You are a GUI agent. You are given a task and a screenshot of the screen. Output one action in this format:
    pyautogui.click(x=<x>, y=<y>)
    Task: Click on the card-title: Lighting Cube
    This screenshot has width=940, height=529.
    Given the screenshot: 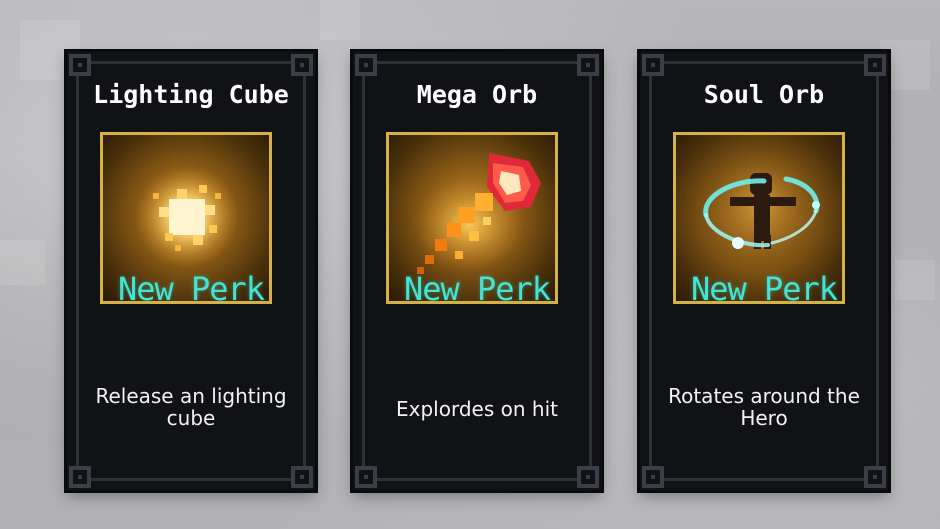 What is the action you would take?
    pyautogui.click(x=191, y=94)
    